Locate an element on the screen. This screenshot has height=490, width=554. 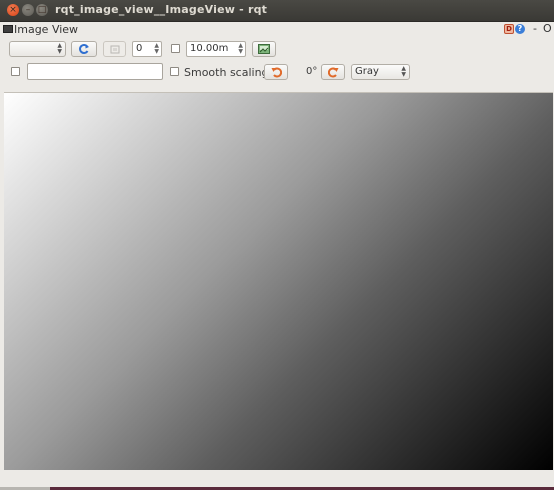
zoom-fit-button is located at coordinates (114, 49).